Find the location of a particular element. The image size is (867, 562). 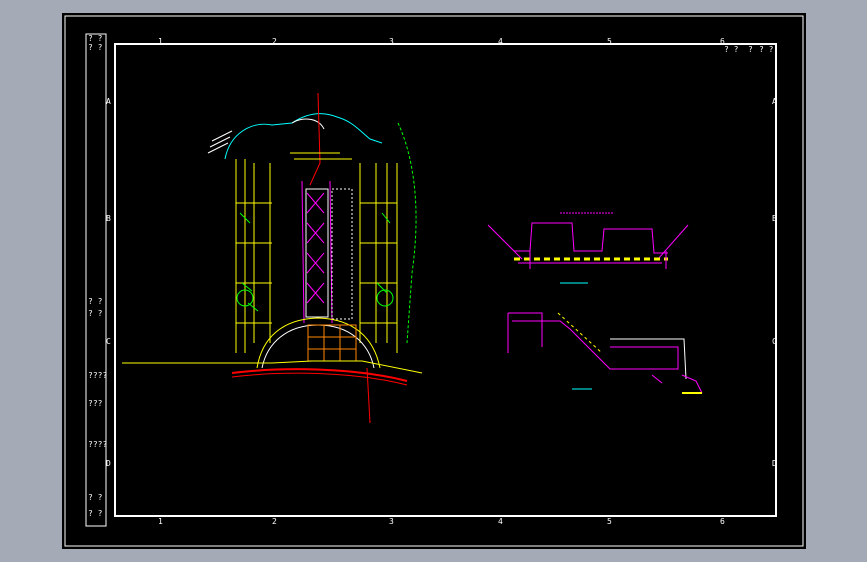

column-label-1-bottom: 1 is located at coordinates (160, 521).